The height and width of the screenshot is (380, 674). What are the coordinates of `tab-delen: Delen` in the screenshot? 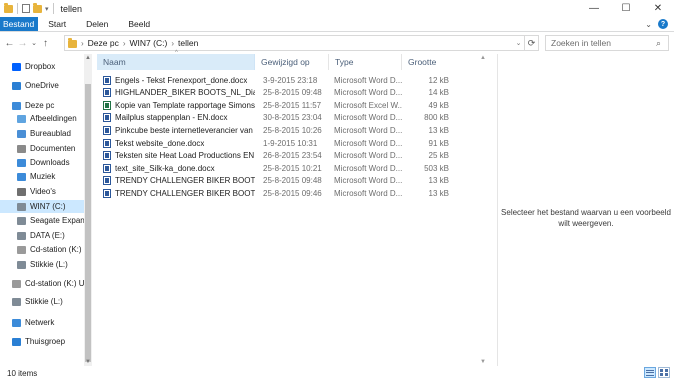 It's located at (97, 24).